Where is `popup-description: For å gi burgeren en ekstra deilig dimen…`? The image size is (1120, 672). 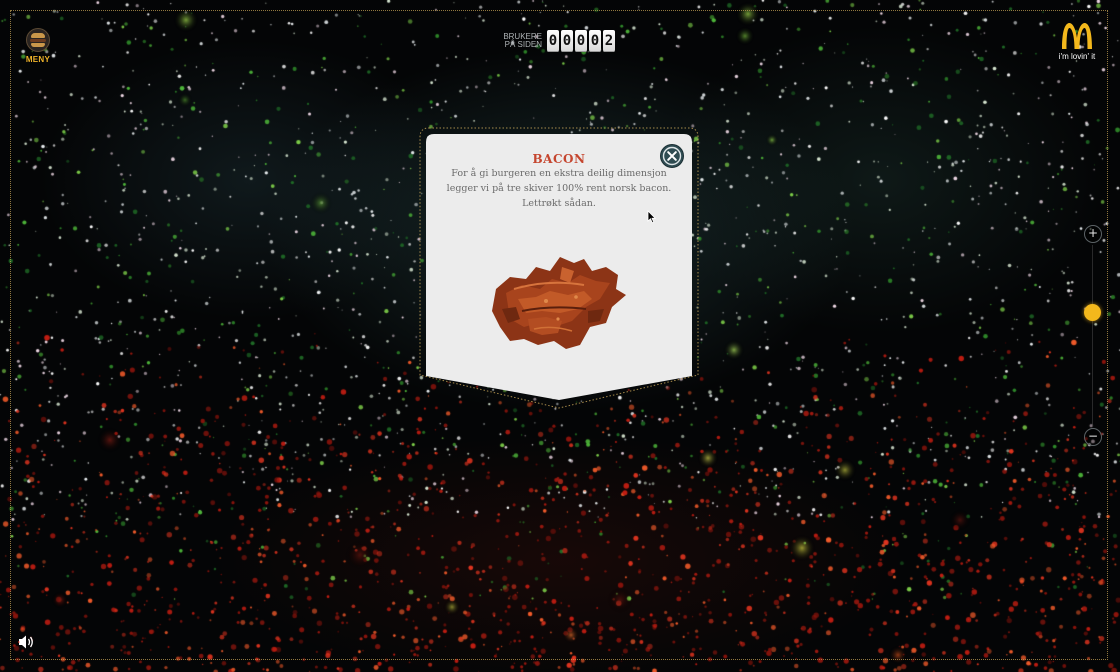 popup-description: For å gi burgeren en ekstra deilig dimen… is located at coordinates (559, 188).